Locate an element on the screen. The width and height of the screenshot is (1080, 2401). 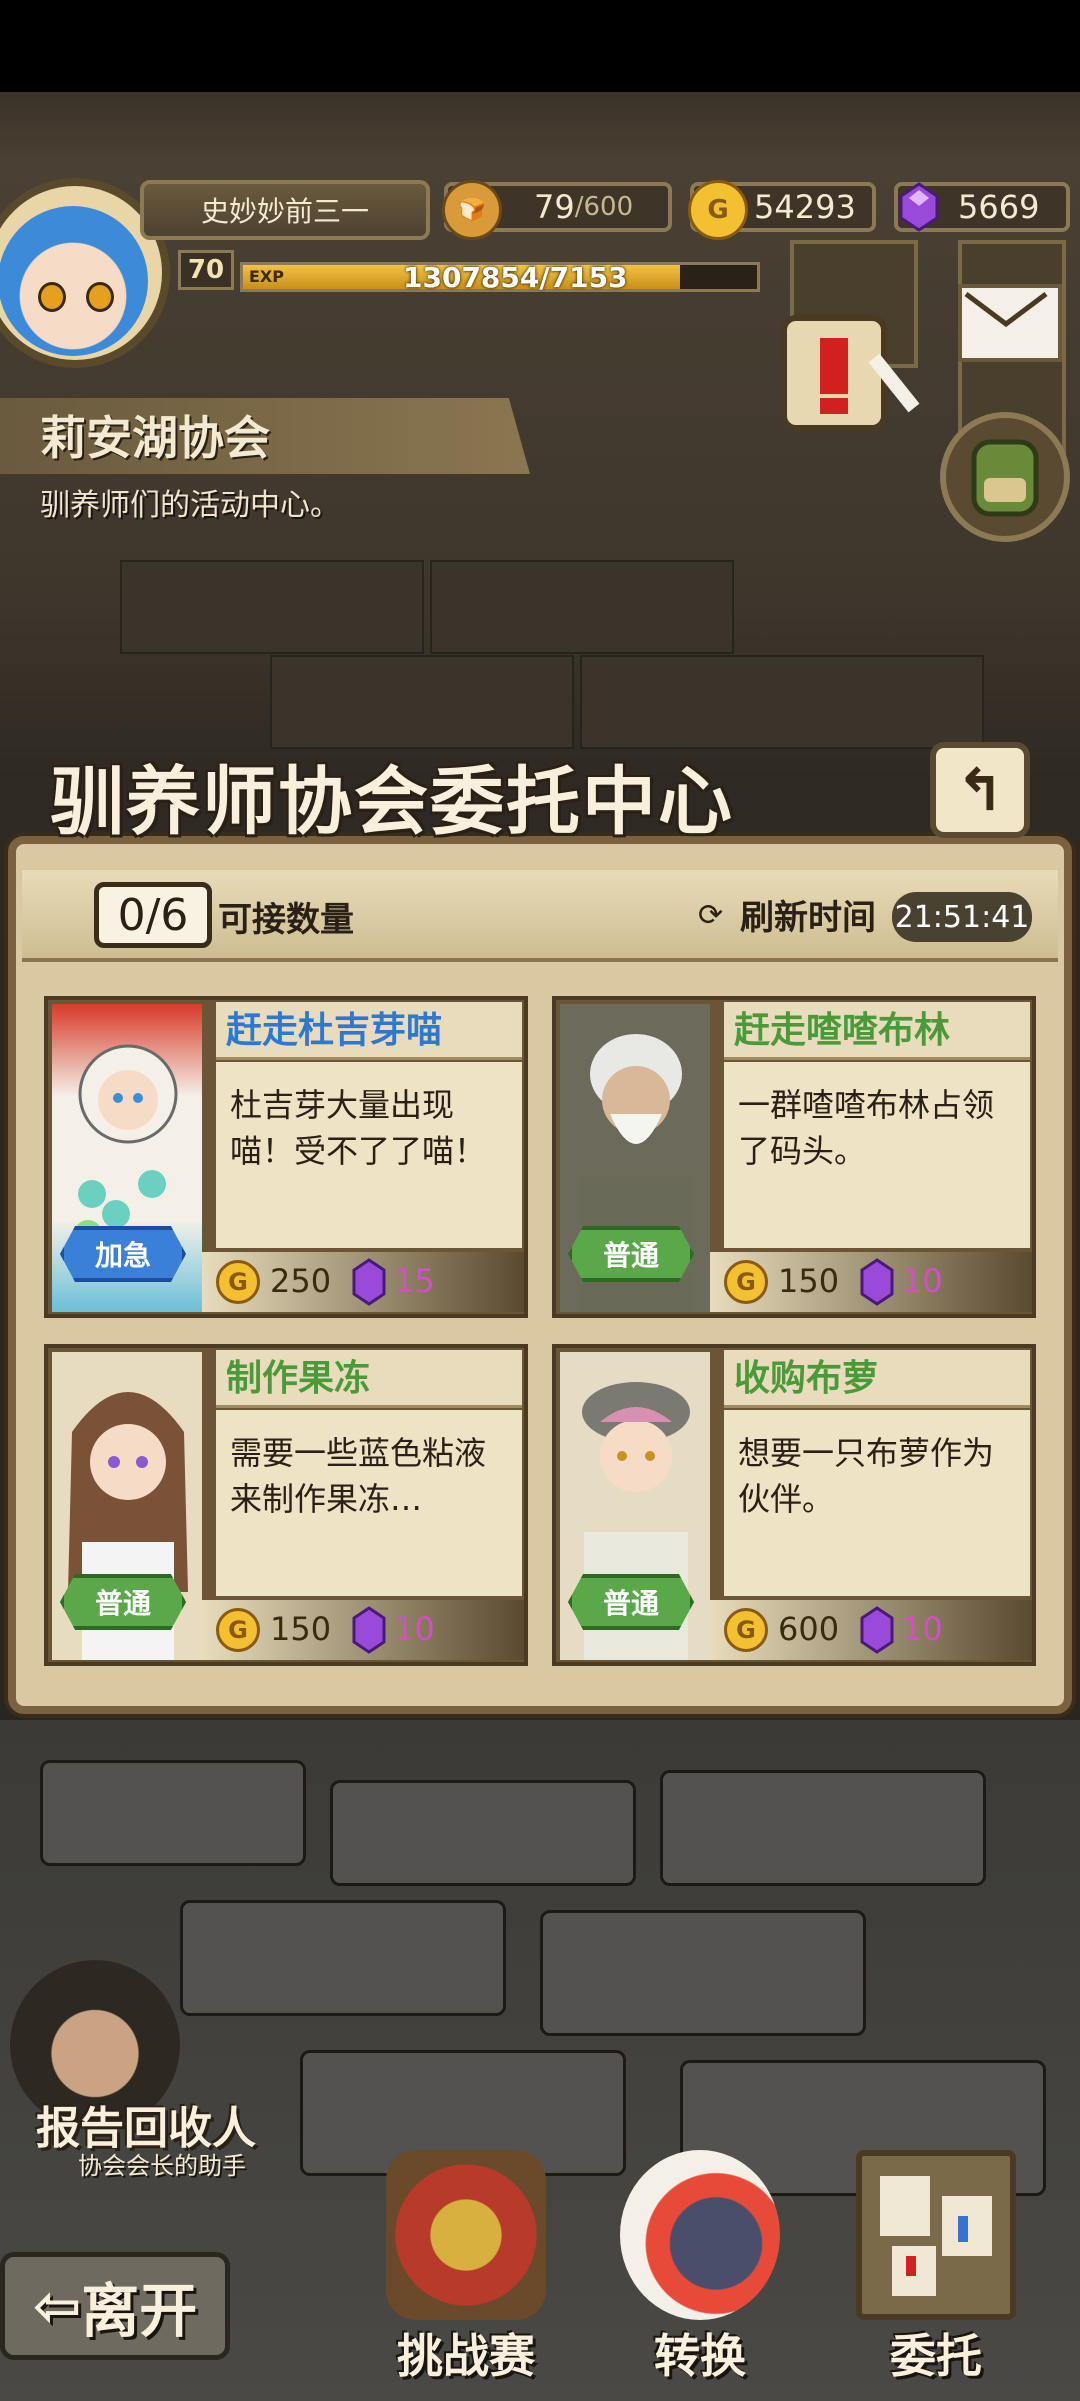
left-arrow-icon: ⇦ is located at coordinates (57, 2306).